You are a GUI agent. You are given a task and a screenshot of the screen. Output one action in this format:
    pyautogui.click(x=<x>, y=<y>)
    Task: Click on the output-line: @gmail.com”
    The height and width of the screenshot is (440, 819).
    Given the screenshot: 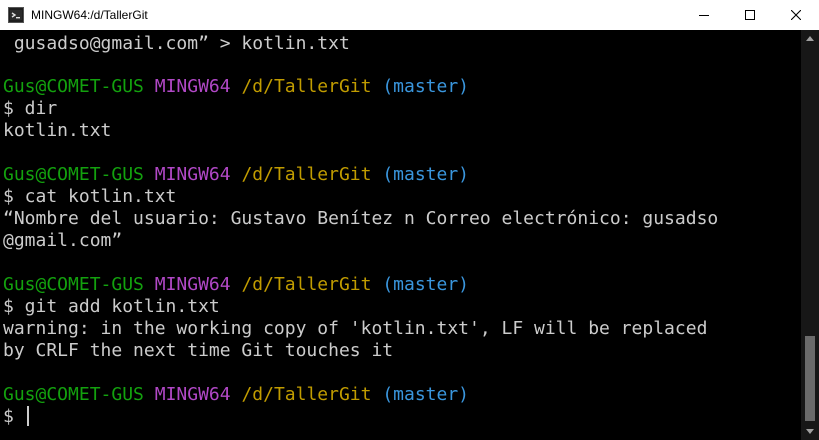 What is the action you would take?
    pyautogui.click(x=63, y=240)
    